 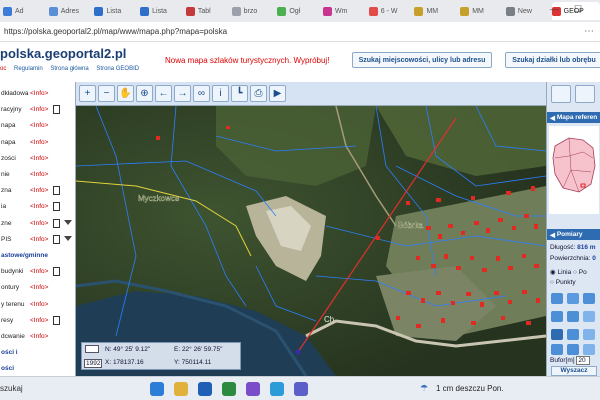 What do you see at coordinates (24, 11) in the screenshot?
I see `browser-tab: Ad` at bounding box center [24, 11].